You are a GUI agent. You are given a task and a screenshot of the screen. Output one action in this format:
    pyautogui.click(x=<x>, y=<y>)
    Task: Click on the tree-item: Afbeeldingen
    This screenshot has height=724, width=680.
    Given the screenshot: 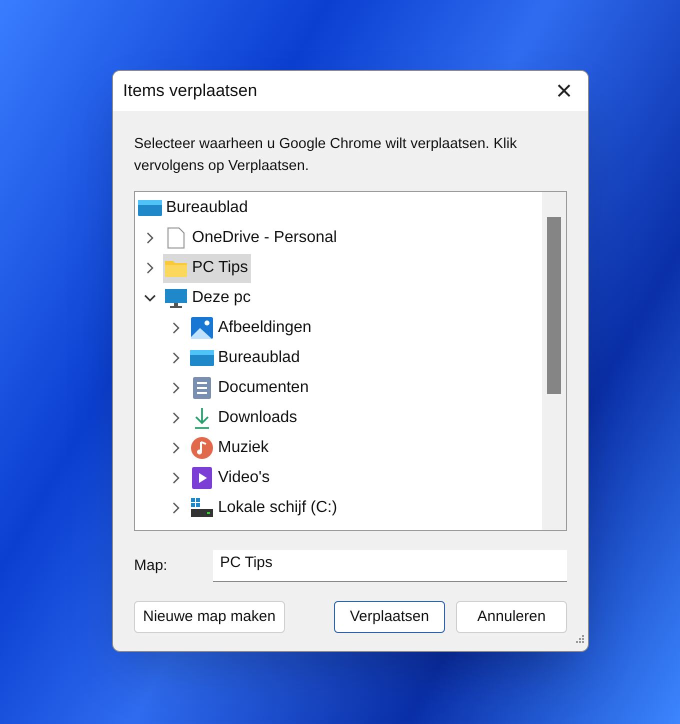 What is the action you would take?
    pyautogui.click(x=251, y=328)
    